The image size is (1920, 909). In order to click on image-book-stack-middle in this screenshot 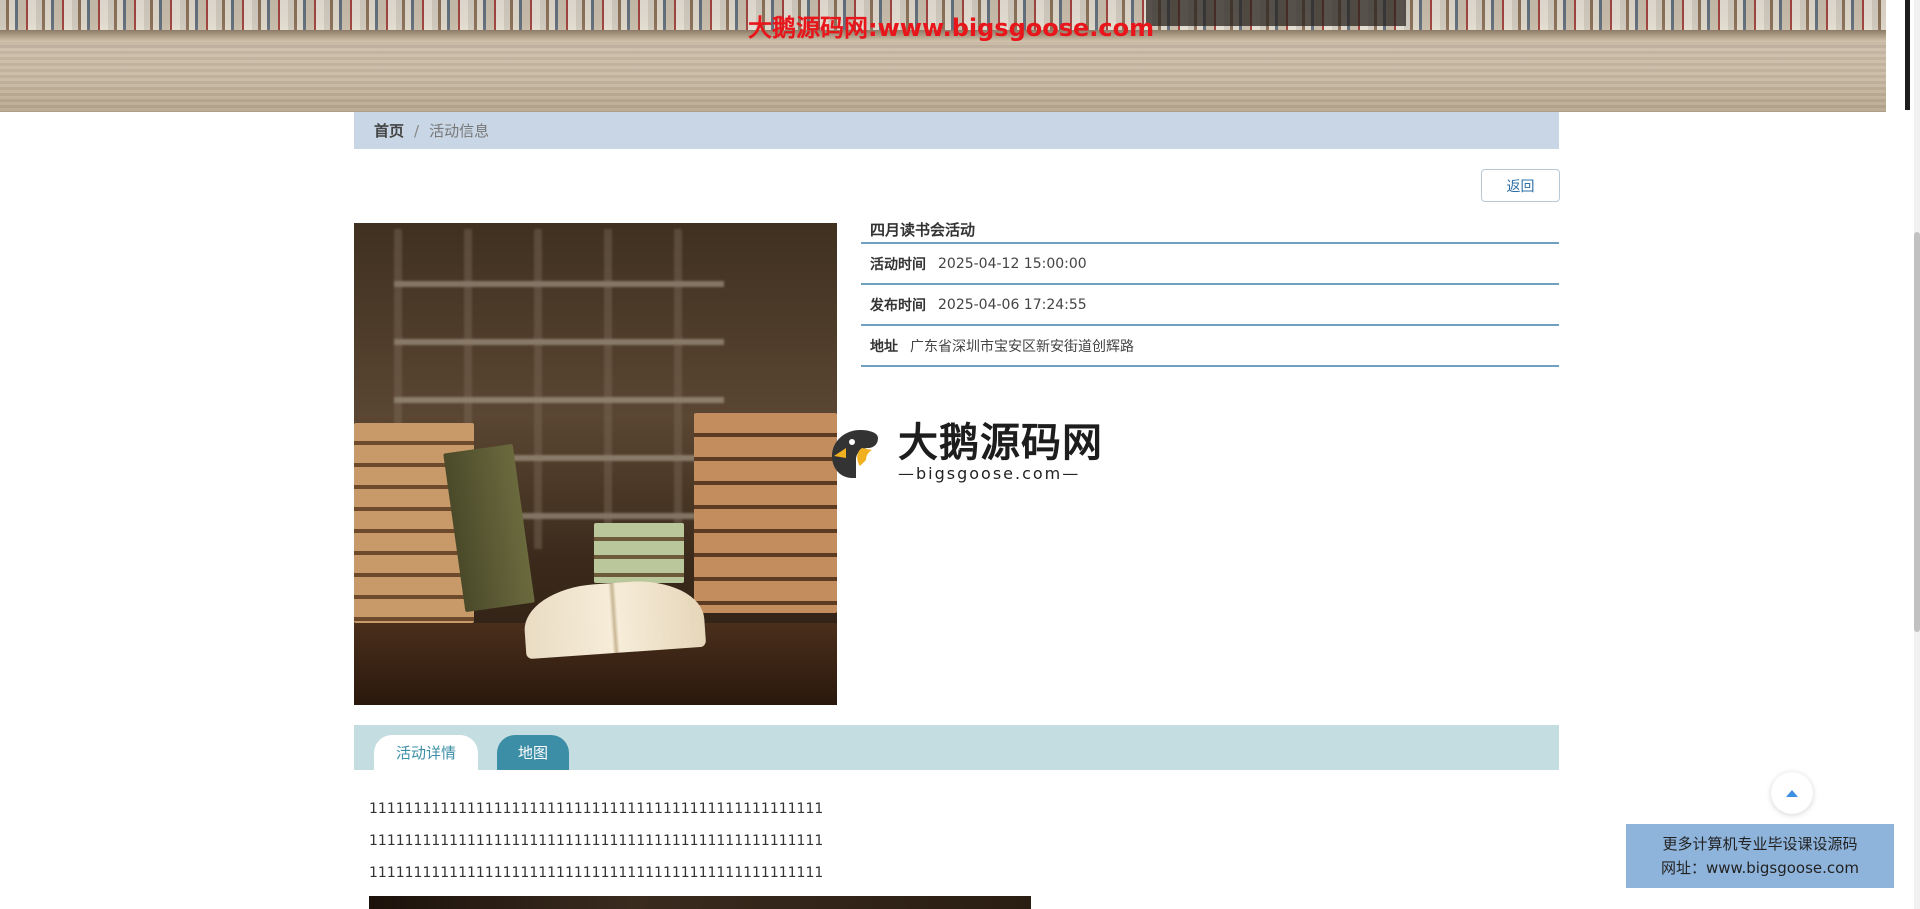, I will do `click(639, 553)`.